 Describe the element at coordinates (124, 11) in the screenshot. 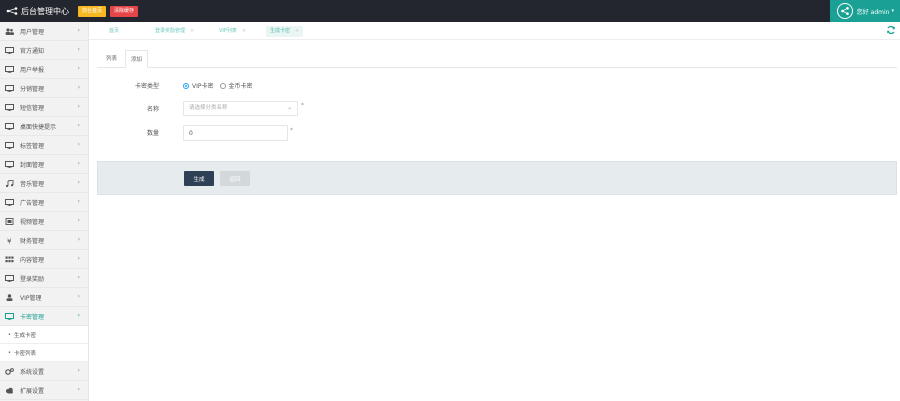

I see `clear-cache-button: 清除缓存` at that location.